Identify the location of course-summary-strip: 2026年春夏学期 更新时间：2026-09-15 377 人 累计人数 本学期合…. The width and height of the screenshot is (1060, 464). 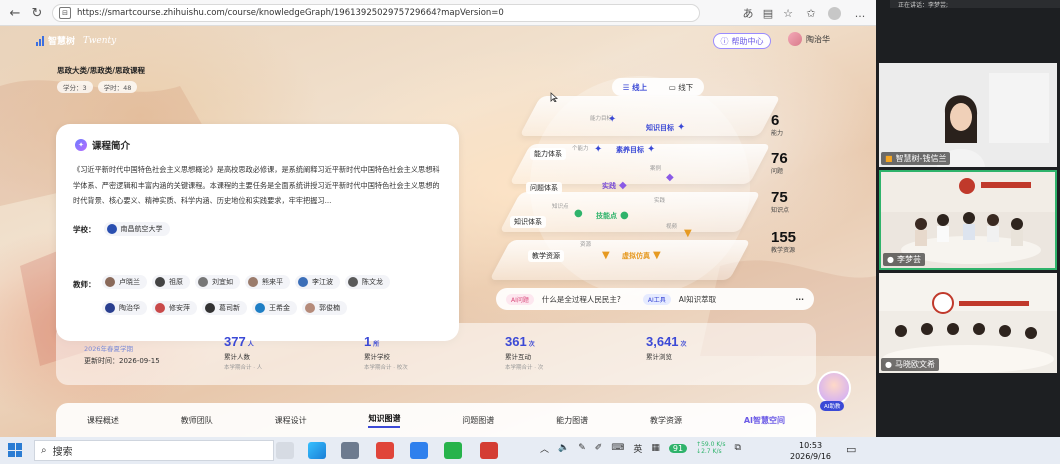
(436, 354).